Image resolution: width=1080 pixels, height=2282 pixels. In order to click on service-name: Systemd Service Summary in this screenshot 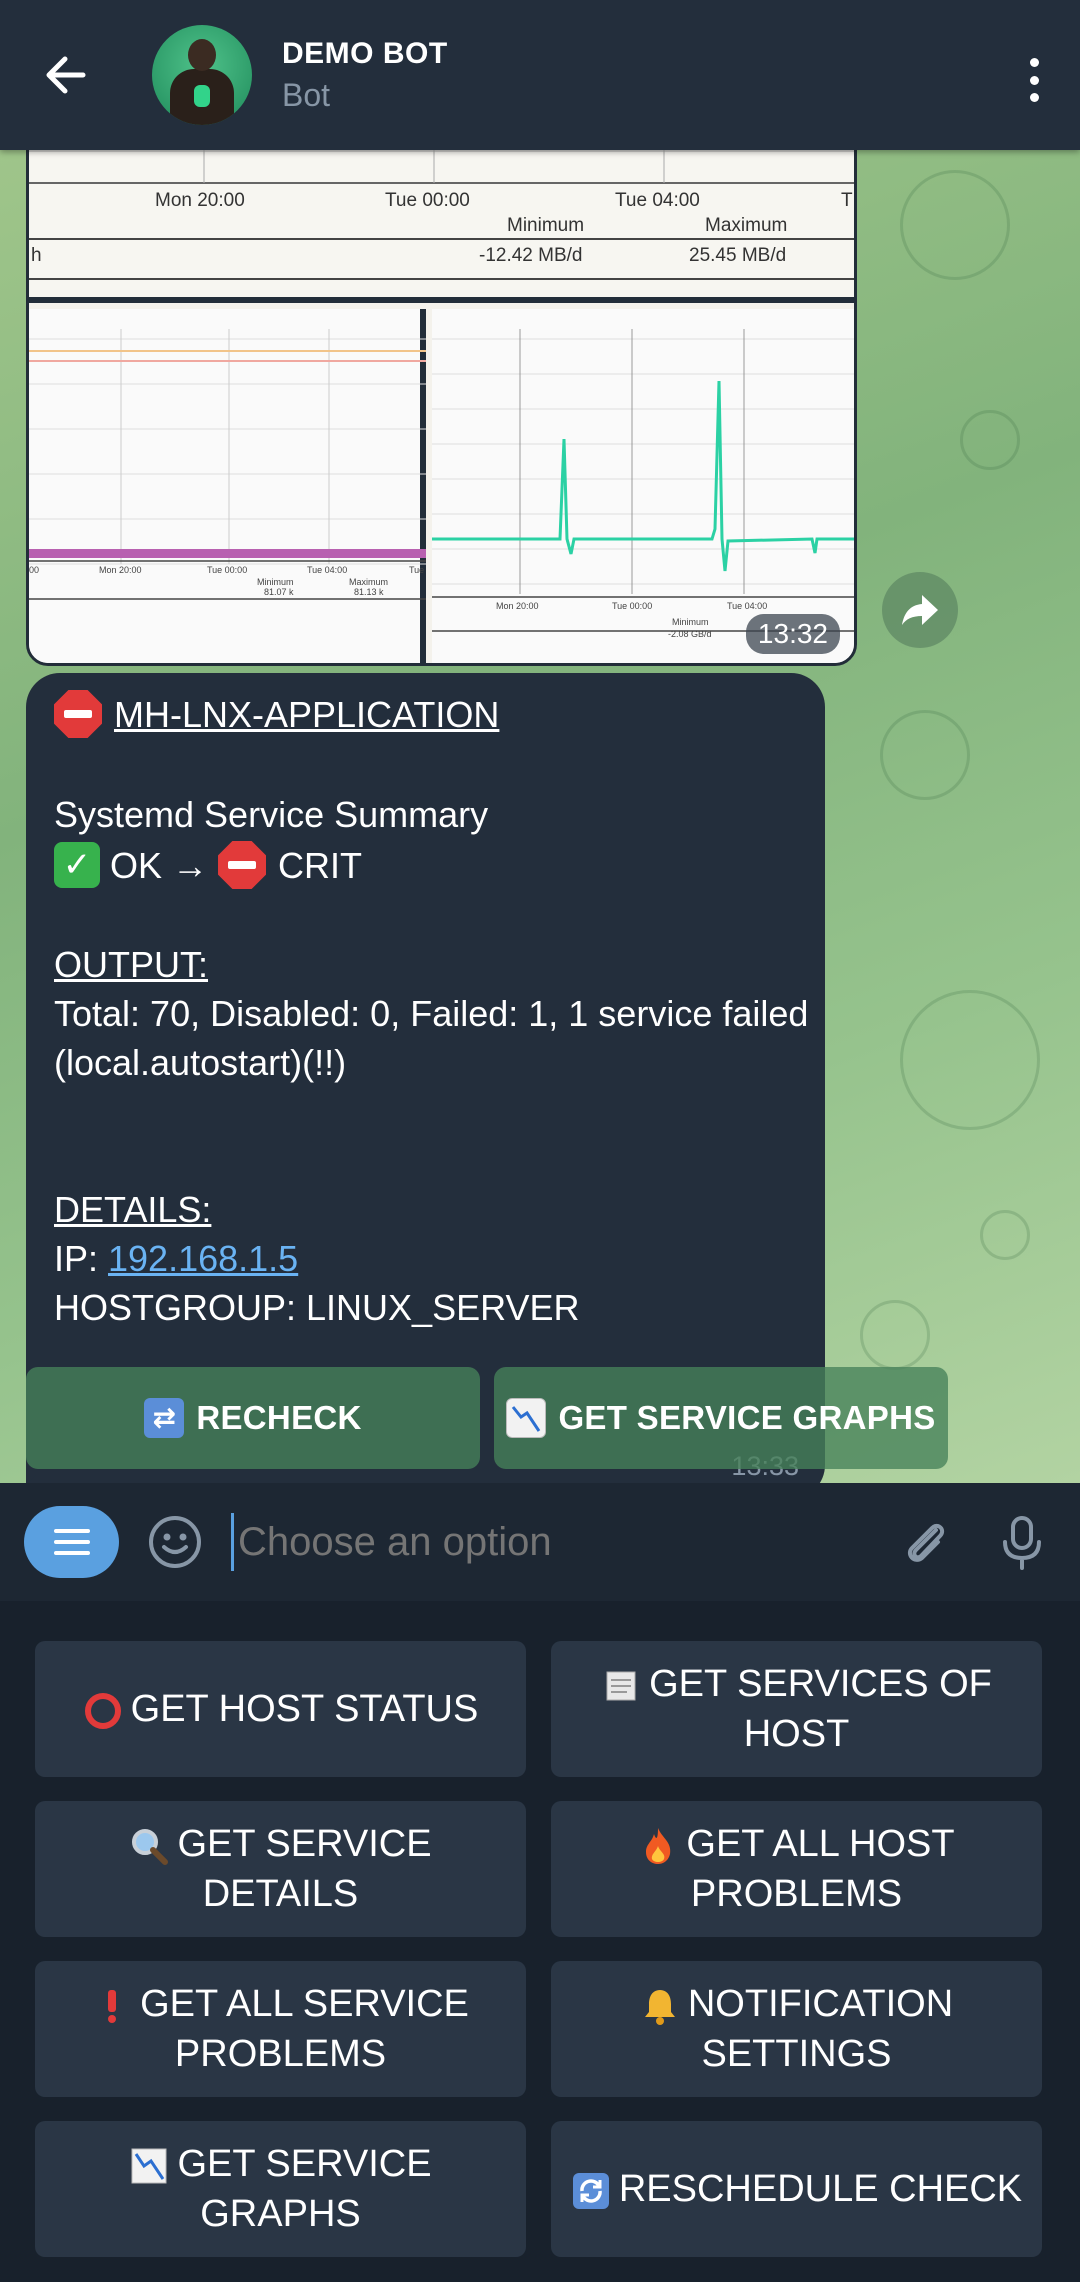, I will do `click(271, 814)`.